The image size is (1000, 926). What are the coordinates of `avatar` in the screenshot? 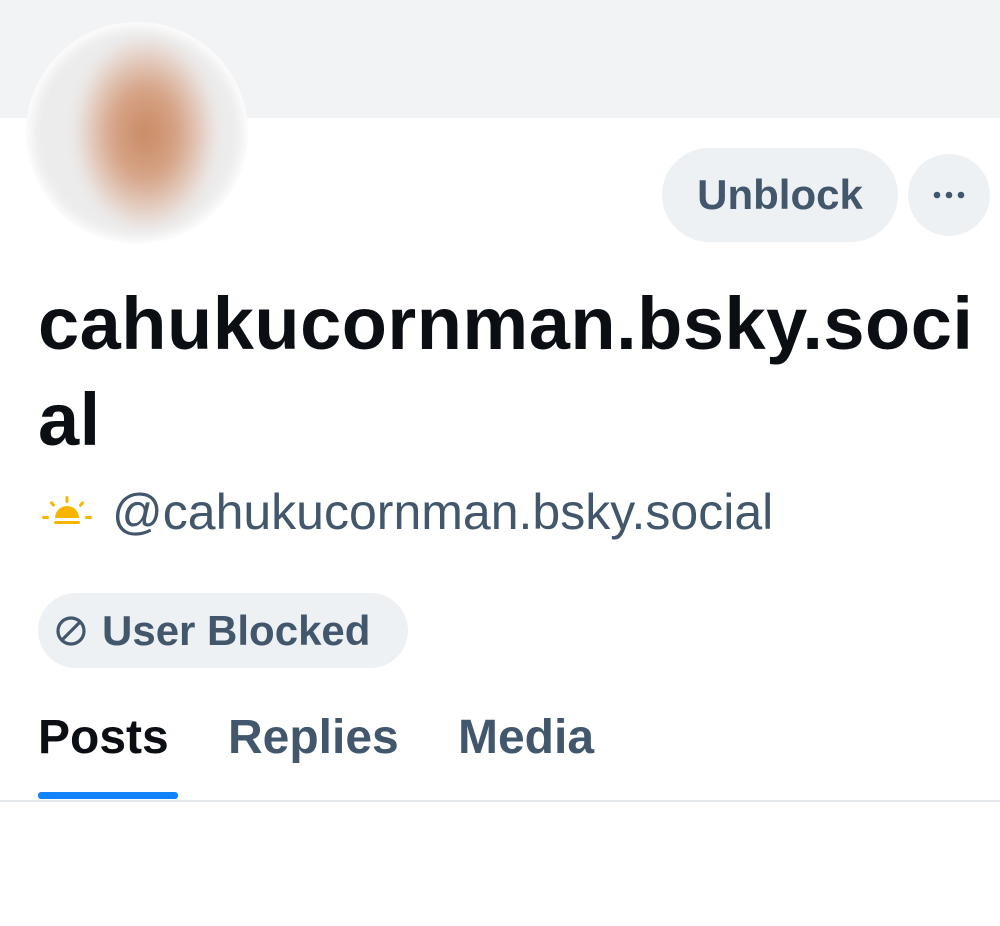 It's located at (137, 133).